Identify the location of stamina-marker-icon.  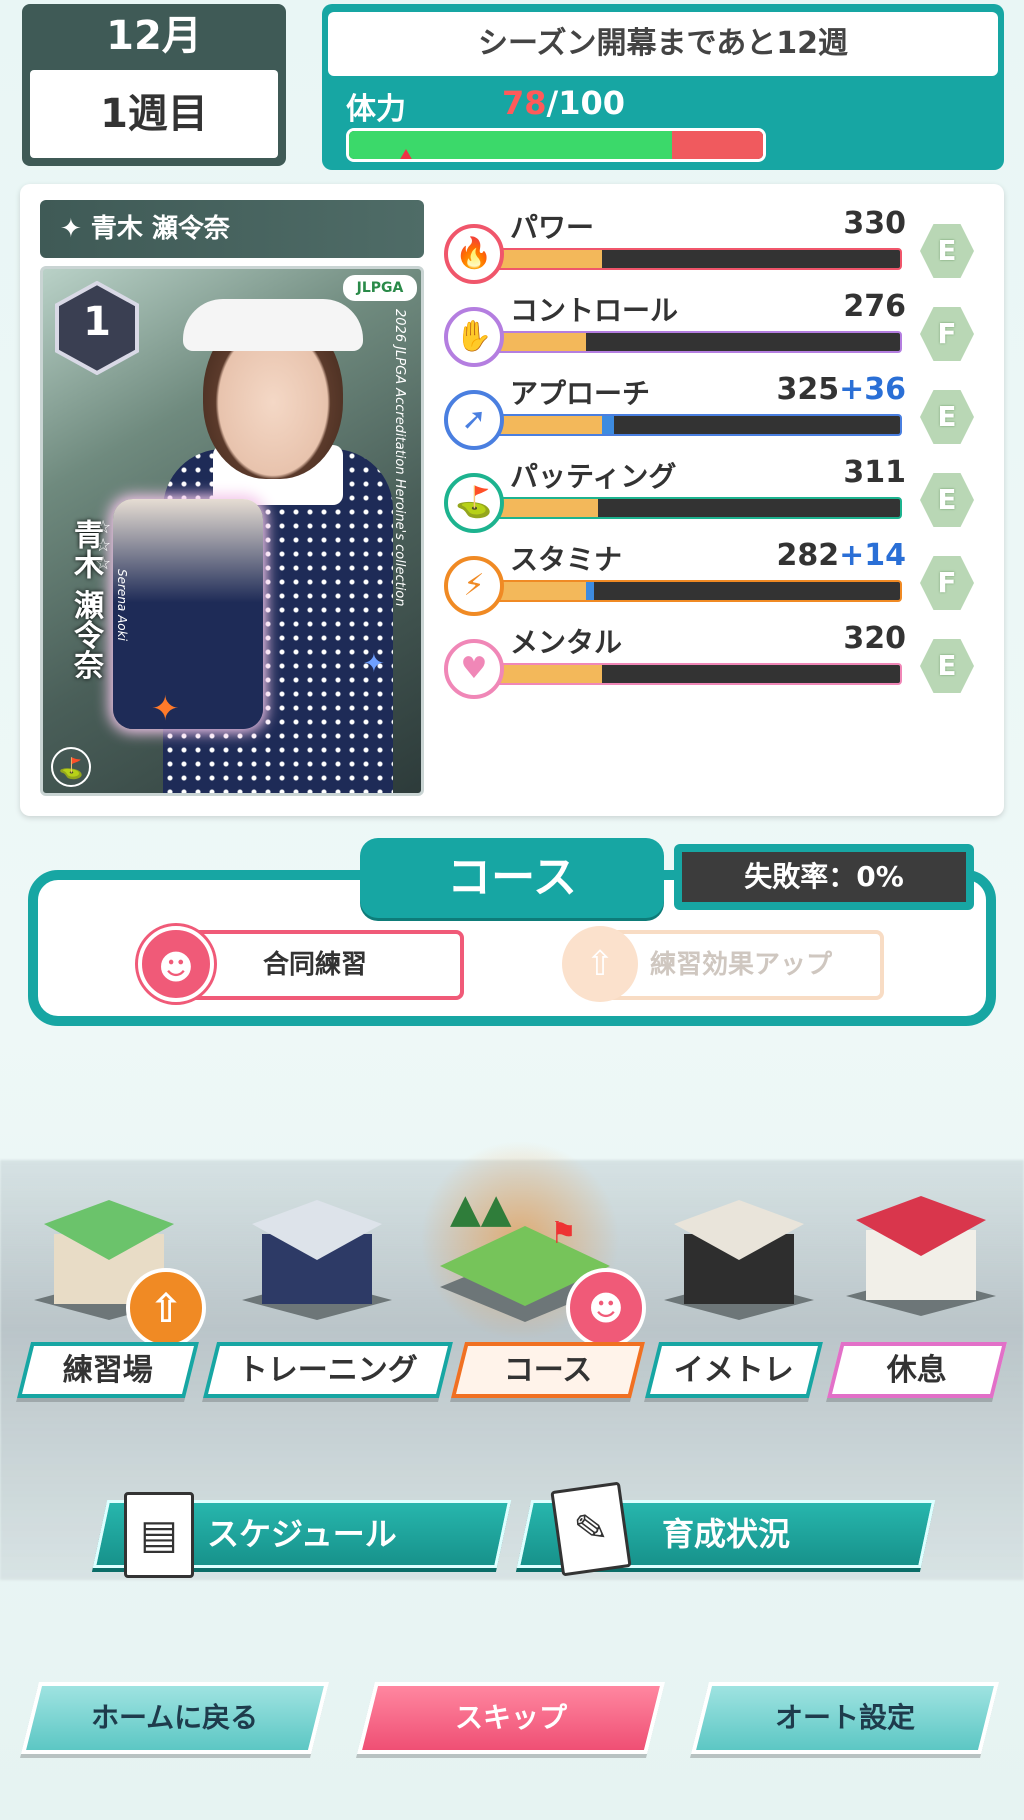
(406, 154).